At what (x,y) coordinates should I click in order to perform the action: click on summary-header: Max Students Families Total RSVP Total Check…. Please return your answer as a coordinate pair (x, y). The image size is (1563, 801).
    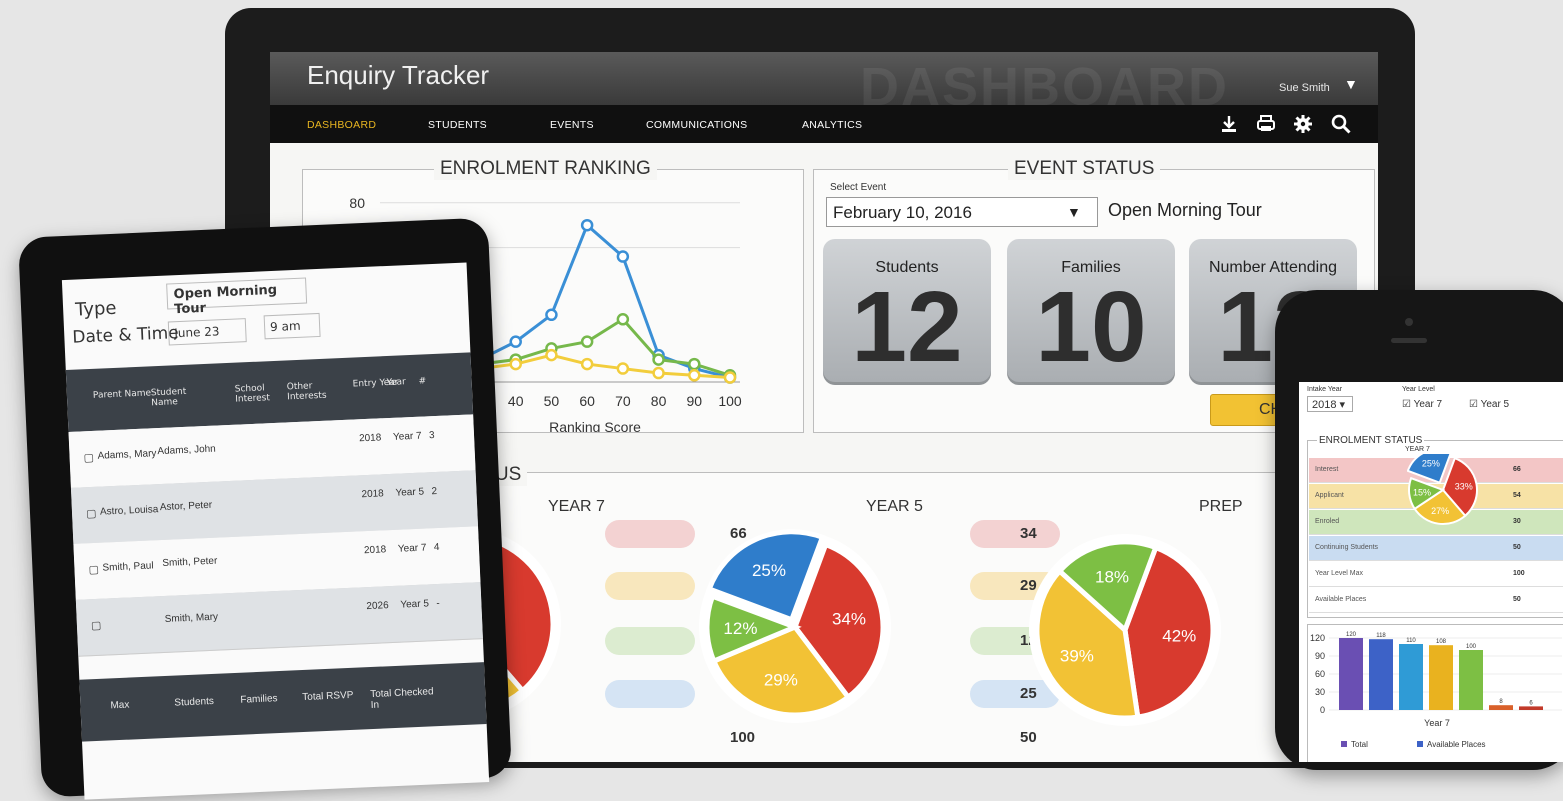
    Looking at the image, I should click on (283, 702).